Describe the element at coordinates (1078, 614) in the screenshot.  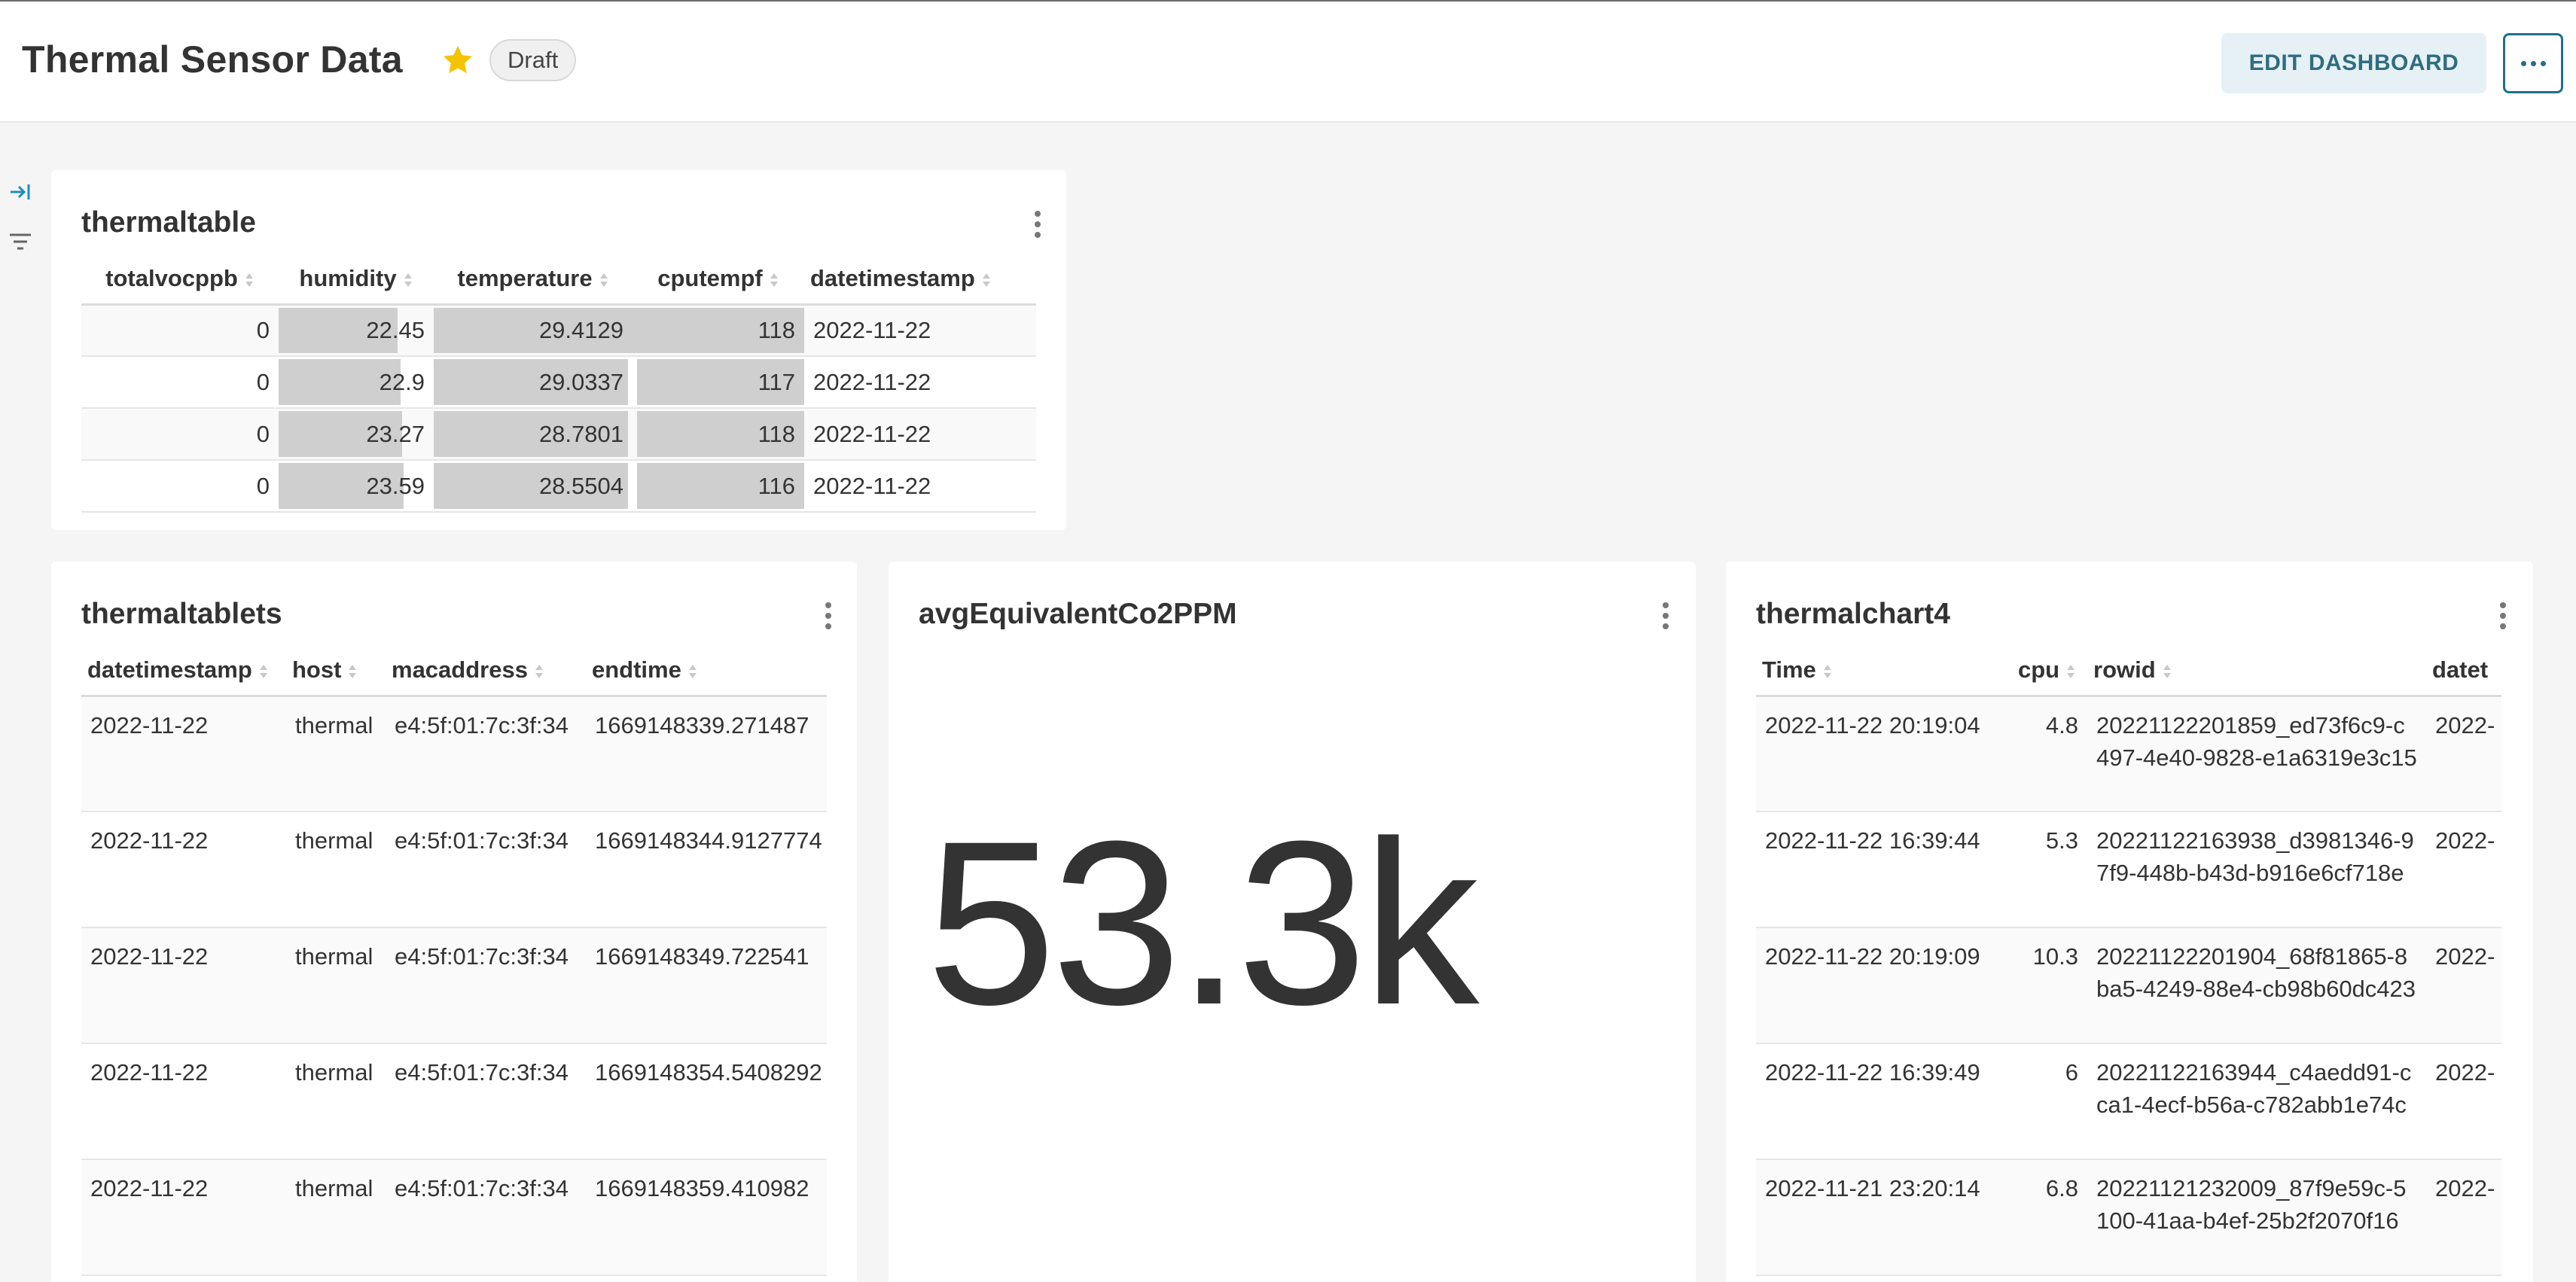
I see `chart-title: avgEquivalentCo2PPM` at that location.